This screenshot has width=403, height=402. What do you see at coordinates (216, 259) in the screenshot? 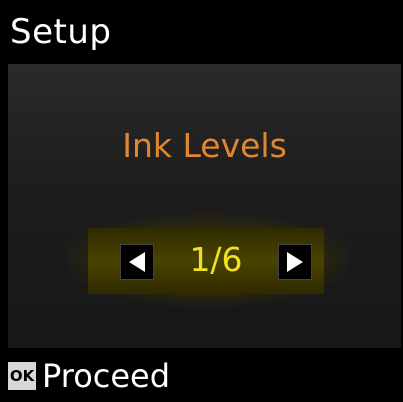
I see `page-indicator: 1/6` at bounding box center [216, 259].